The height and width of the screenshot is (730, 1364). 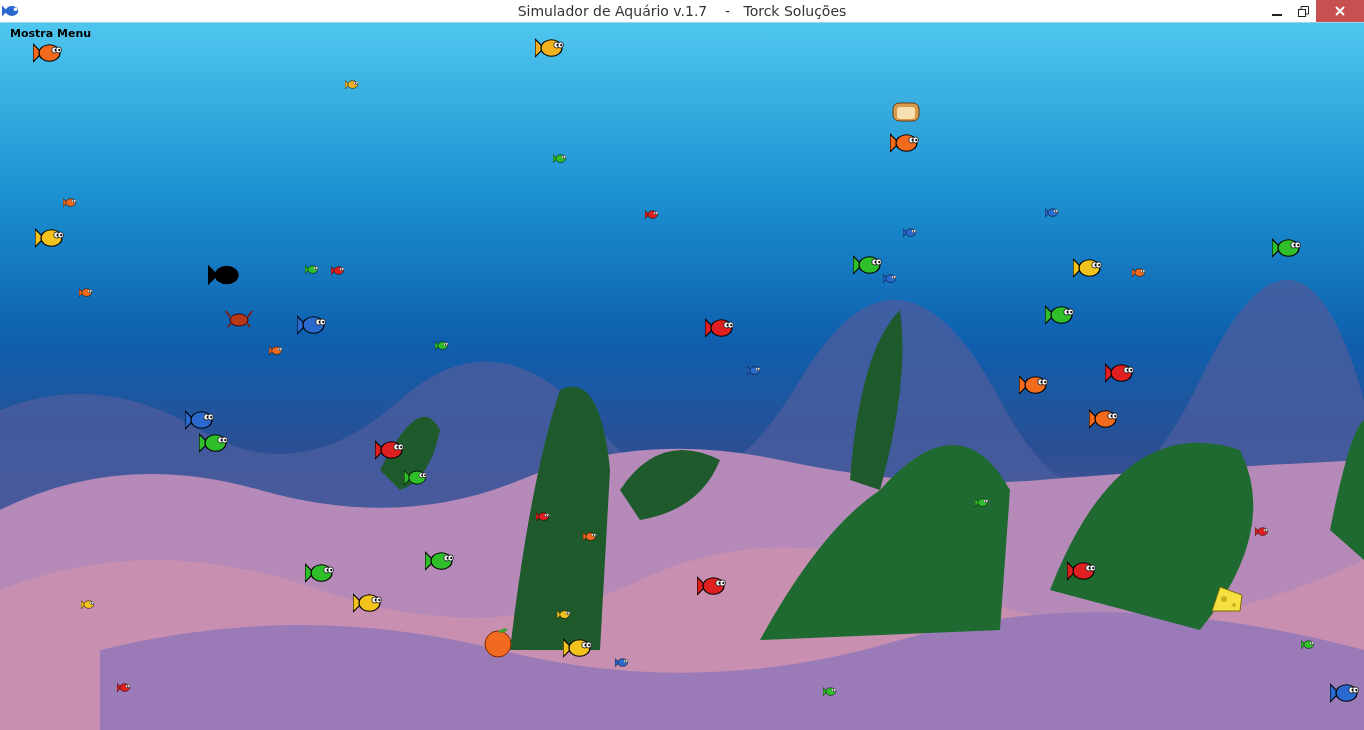 I want to click on close-button, so click(x=1340, y=11).